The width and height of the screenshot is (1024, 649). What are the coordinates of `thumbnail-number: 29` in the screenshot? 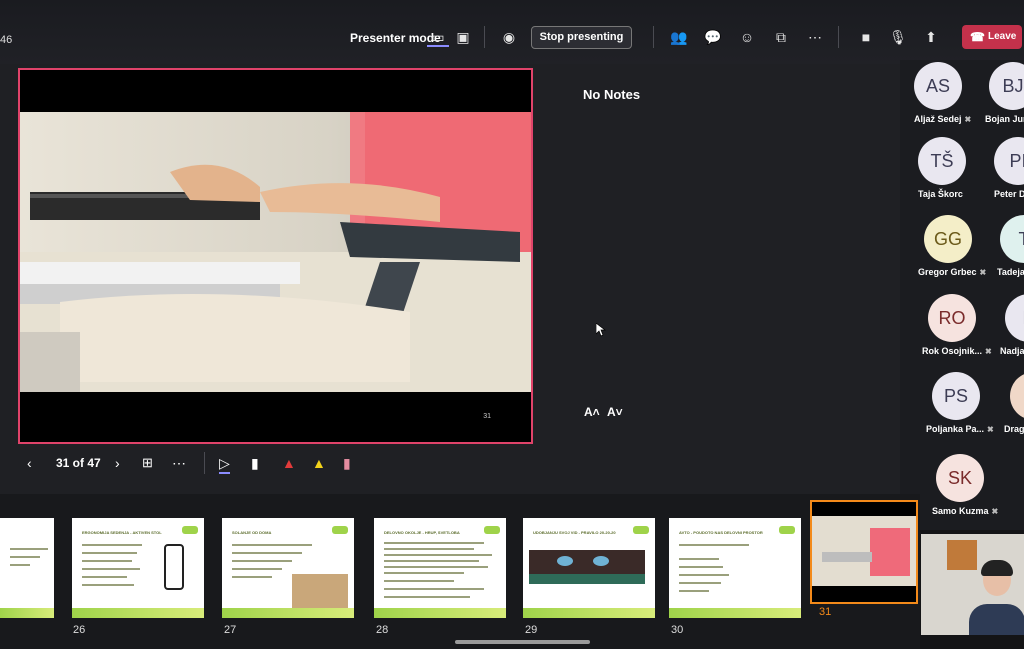 It's located at (531, 630).